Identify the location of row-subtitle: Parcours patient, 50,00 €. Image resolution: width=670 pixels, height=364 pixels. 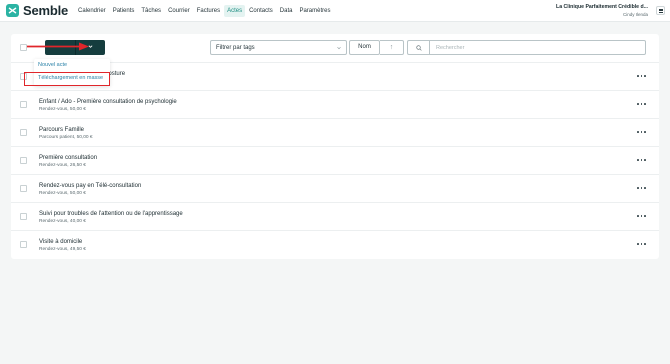
(66, 137).